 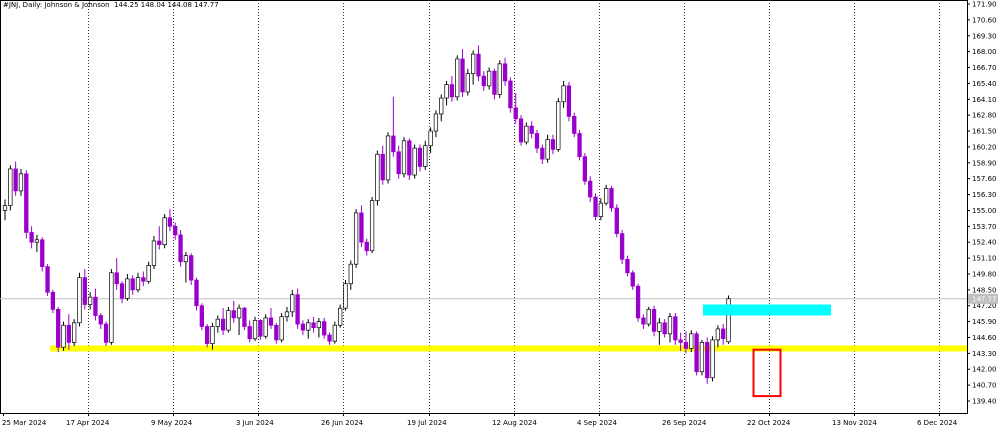 What do you see at coordinates (984, 386) in the screenshot?
I see `y-tick-label: 140.70` at bounding box center [984, 386].